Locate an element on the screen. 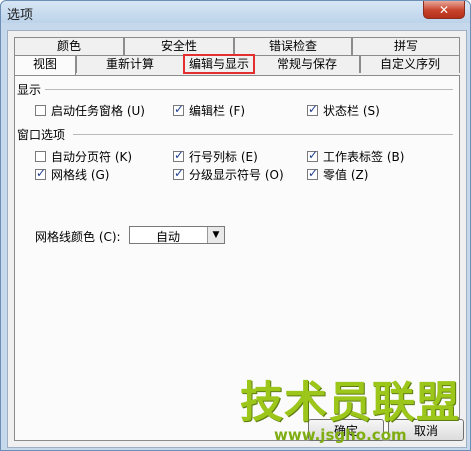  tab-view: 视图 is located at coordinates (45, 65).